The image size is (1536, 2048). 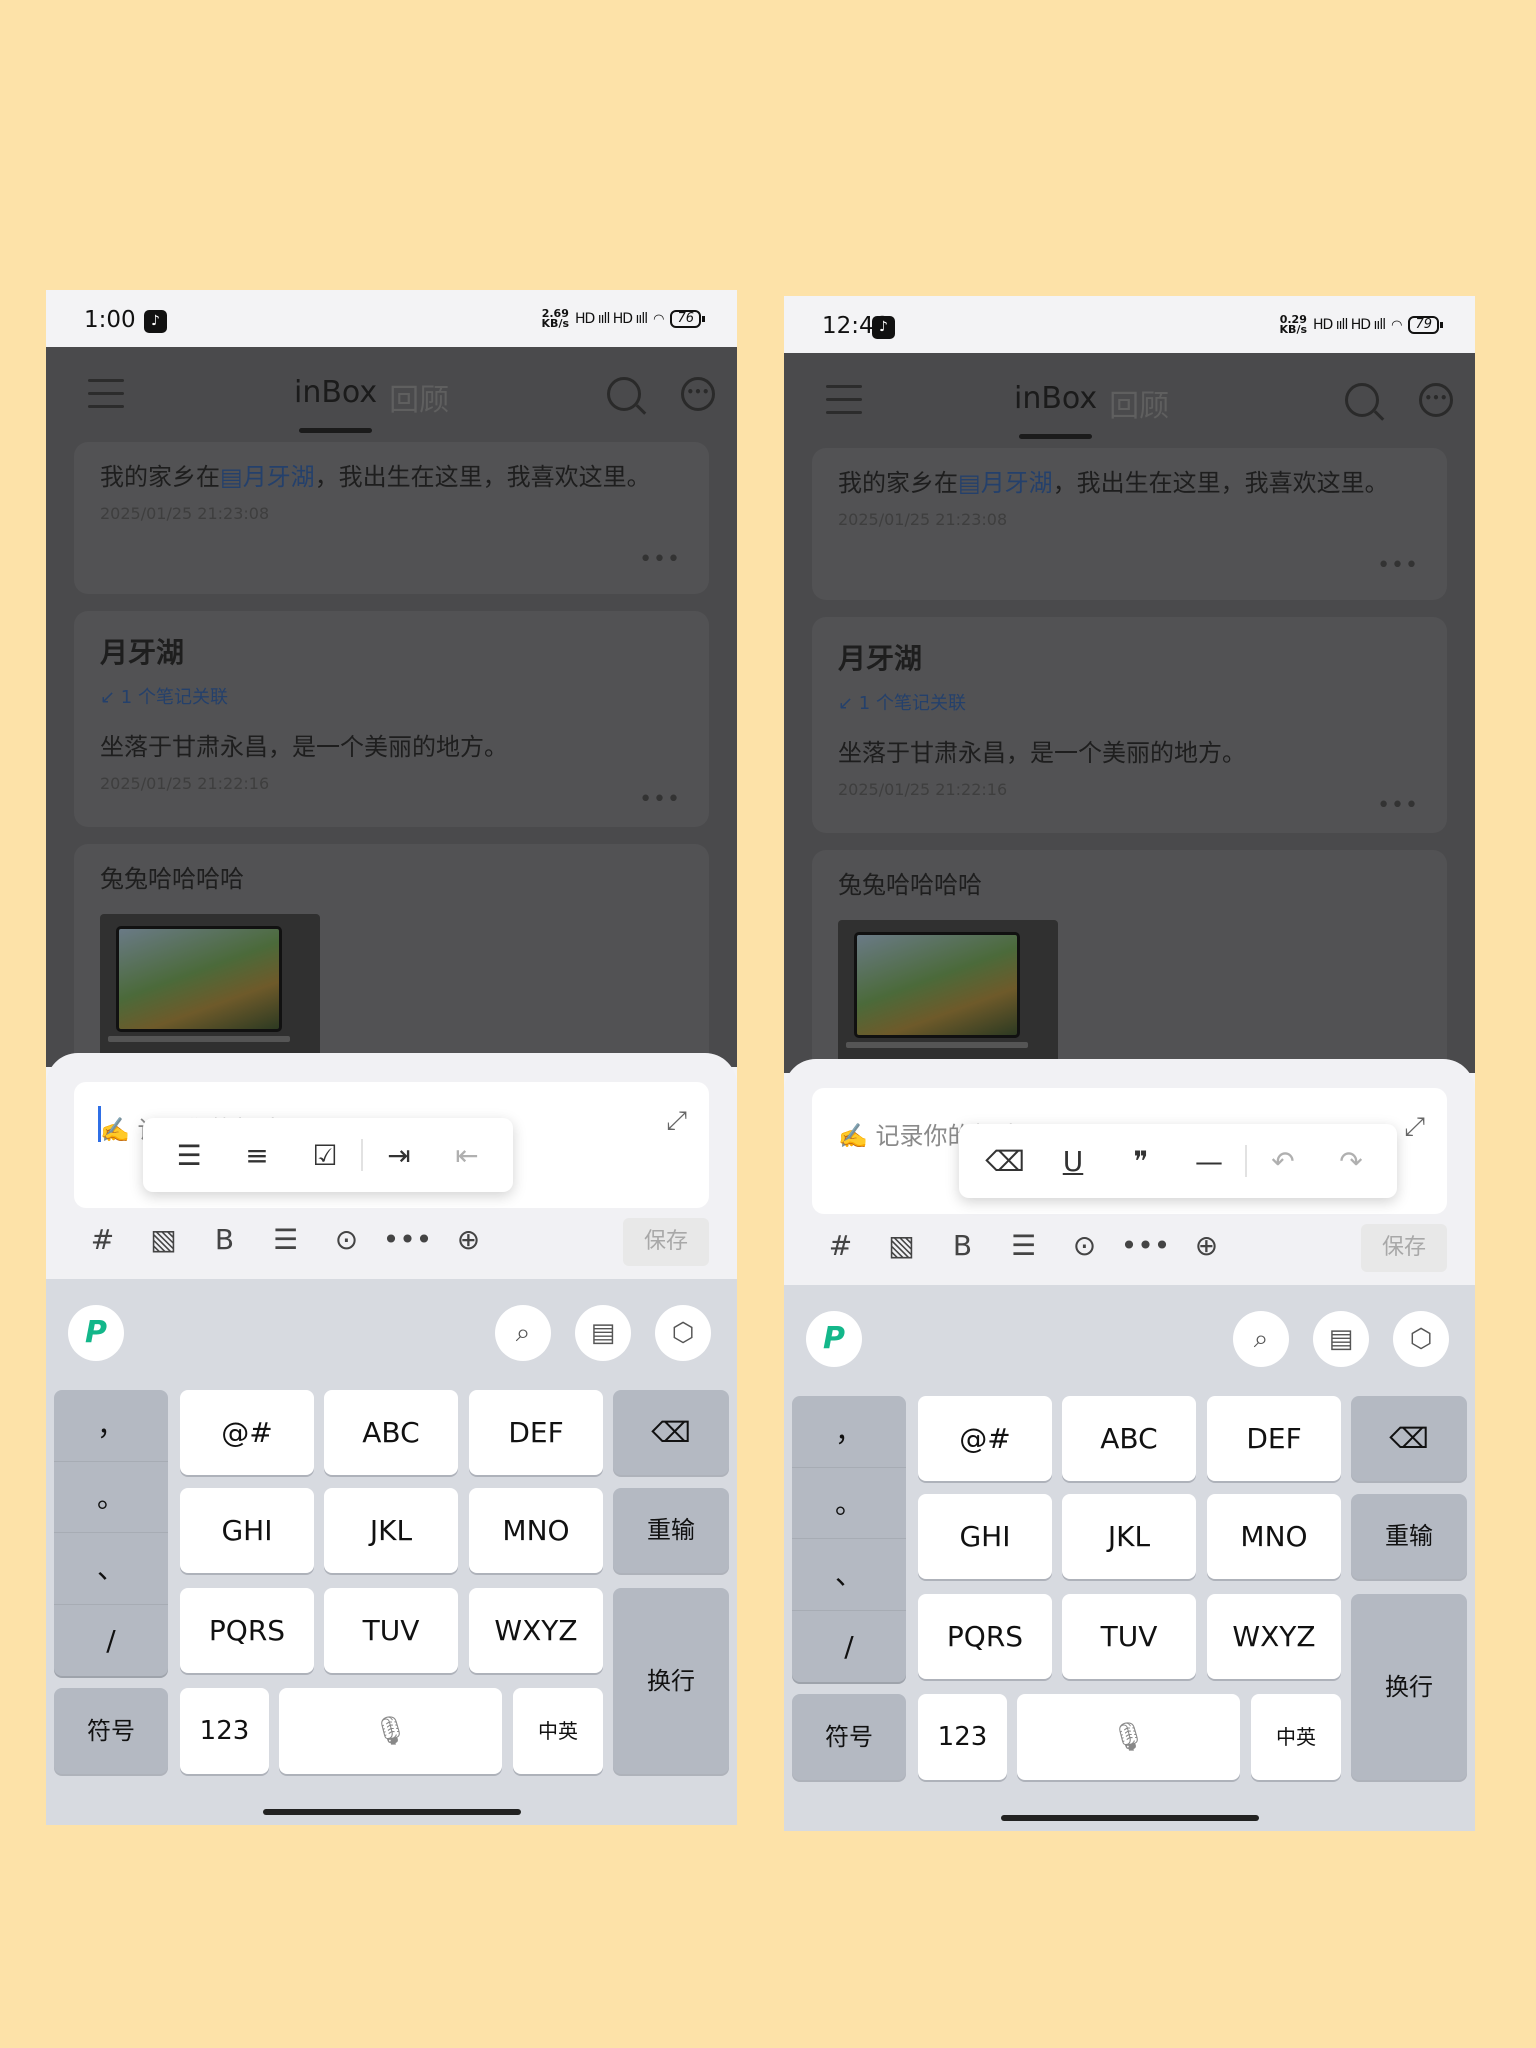 What do you see at coordinates (1141, 1161) in the screenshot?
I see `quote-icon: ❞` at bounding box center [1141, 1161].